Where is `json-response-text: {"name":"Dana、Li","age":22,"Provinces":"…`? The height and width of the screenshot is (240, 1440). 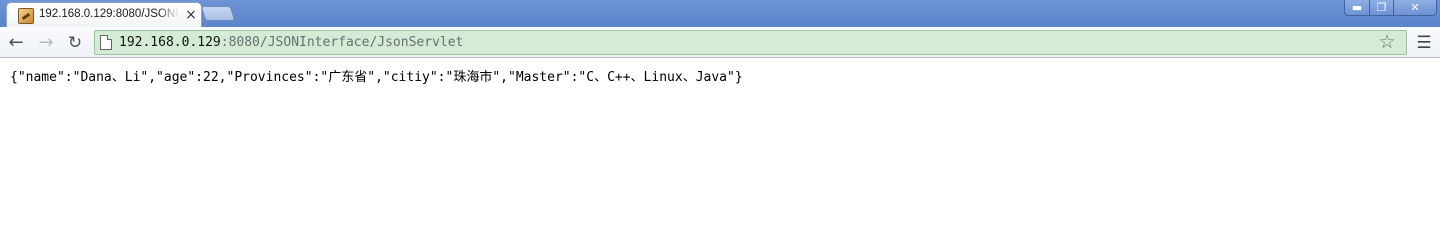
json-response-text: {"name":"Dana、Li","age":22,"Provinces":"… is located at coordinates (376, 77).